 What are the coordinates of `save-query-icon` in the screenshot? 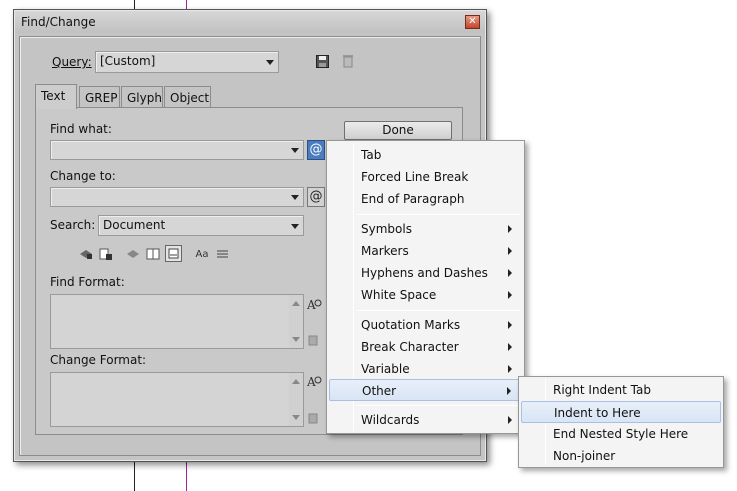 It's located at (322, 61).